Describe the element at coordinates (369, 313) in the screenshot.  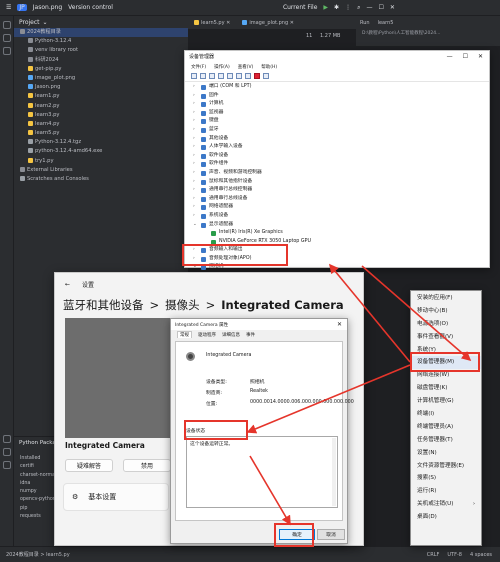
I see `arrow-to-devmgr` at that location.